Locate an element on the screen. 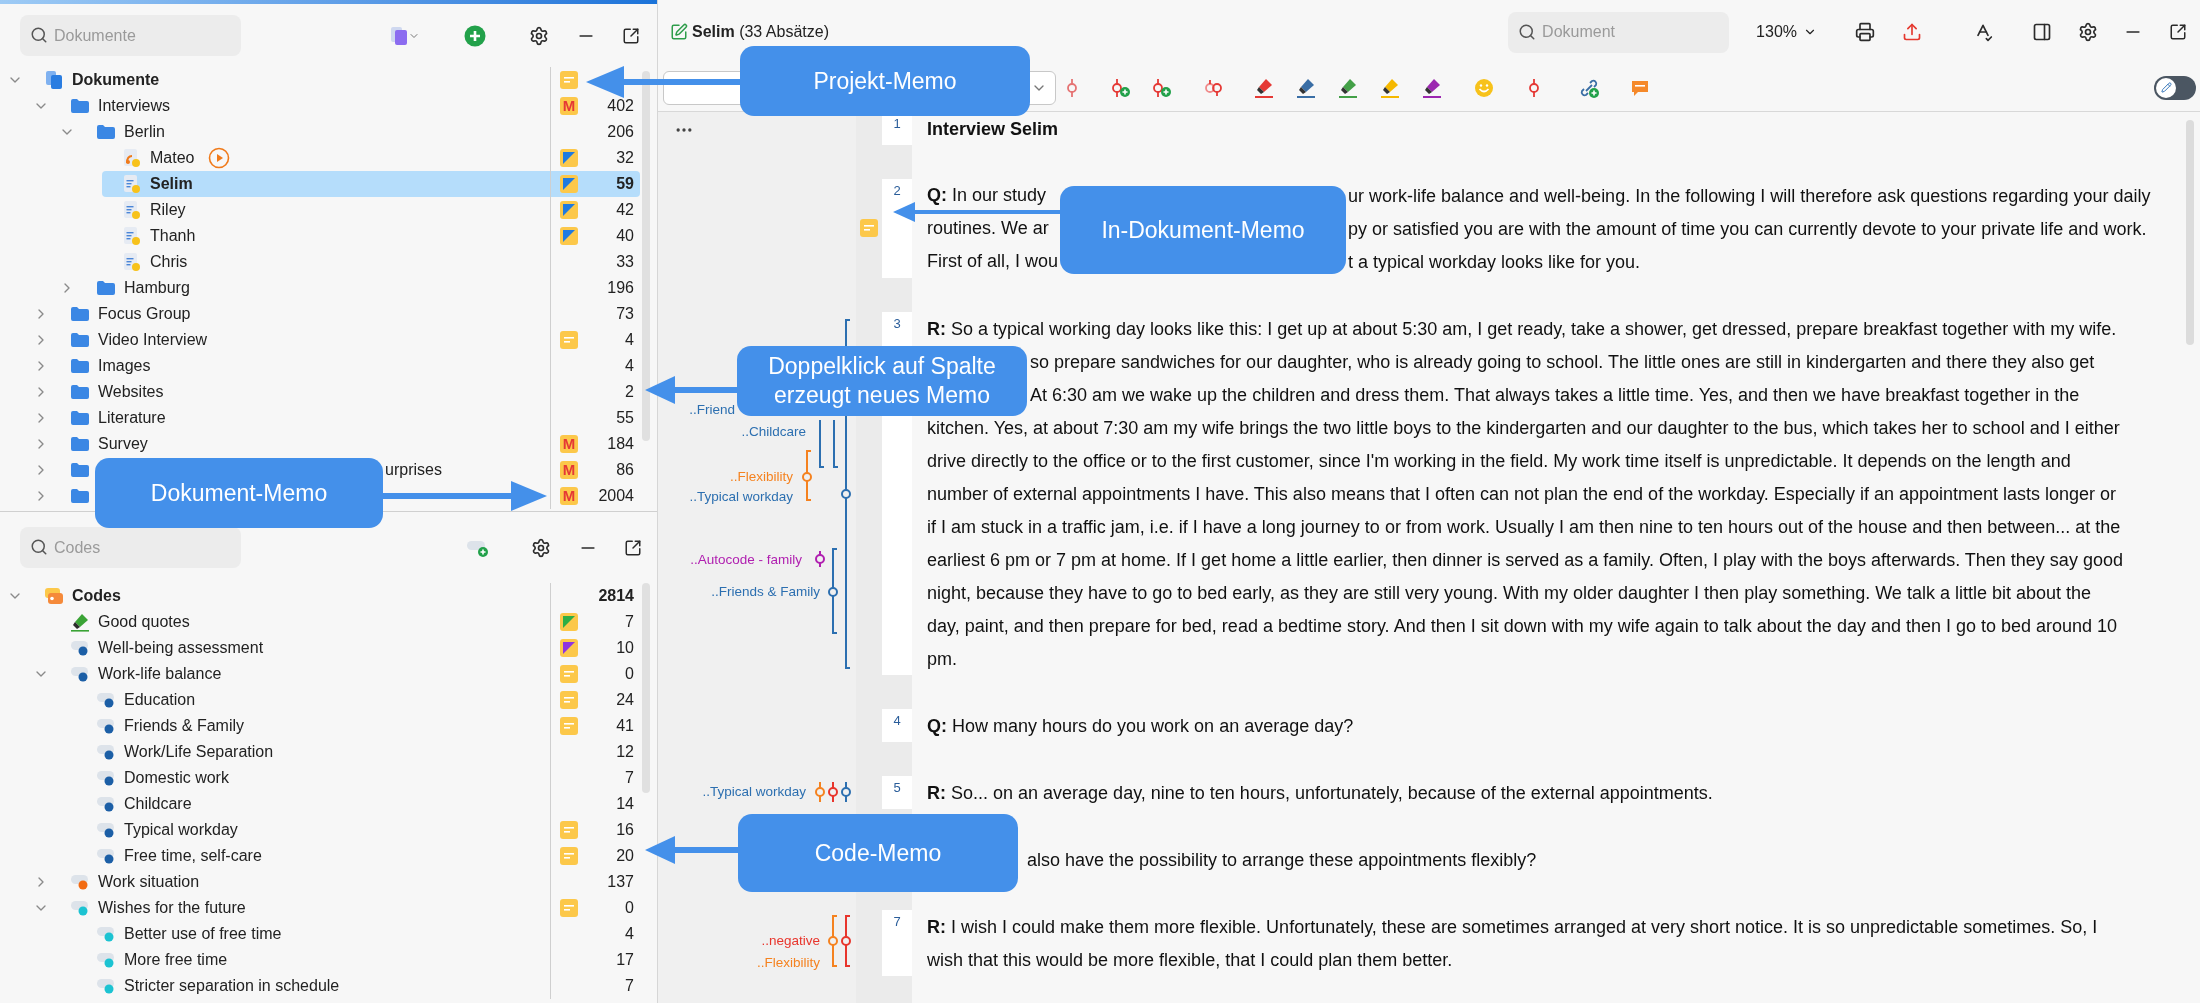  paragraph-number: 7 is located at coordinates (897, 922).